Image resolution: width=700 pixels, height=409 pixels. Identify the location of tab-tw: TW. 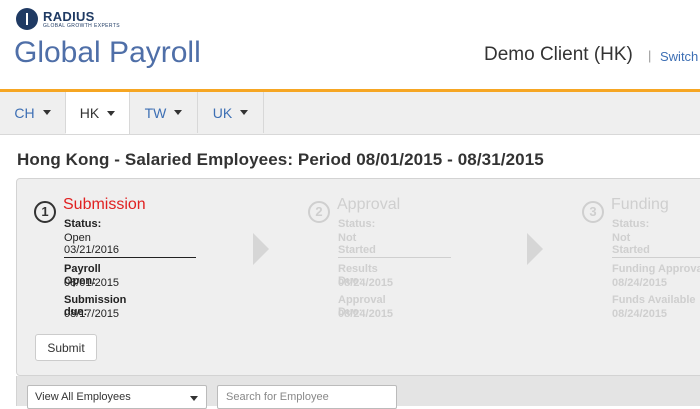
(164, 112).